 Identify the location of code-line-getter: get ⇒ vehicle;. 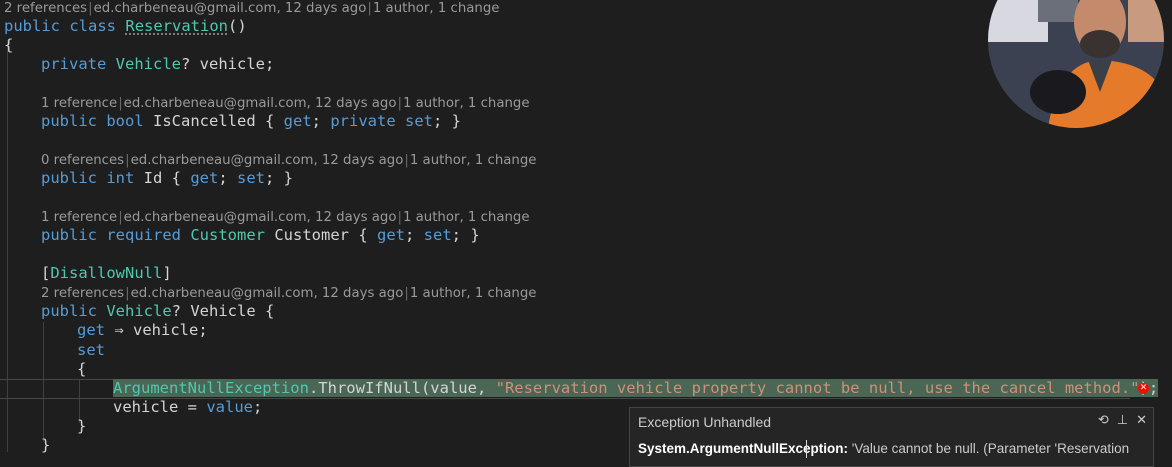
(142, 330).